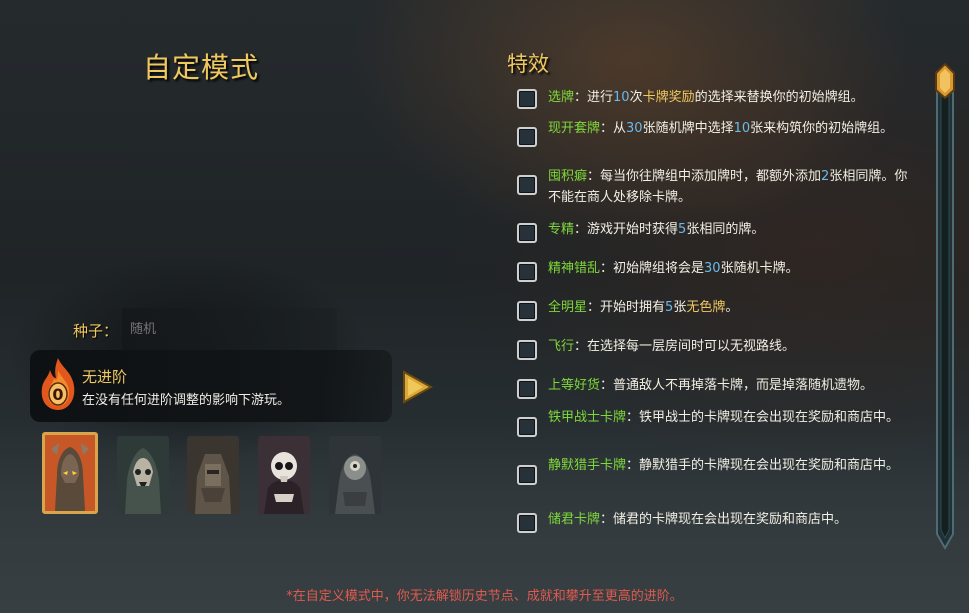  Describe the element at coordinates (725, 229) in the screenshot. I see `effect-text: 张相同的牌。` at that location.